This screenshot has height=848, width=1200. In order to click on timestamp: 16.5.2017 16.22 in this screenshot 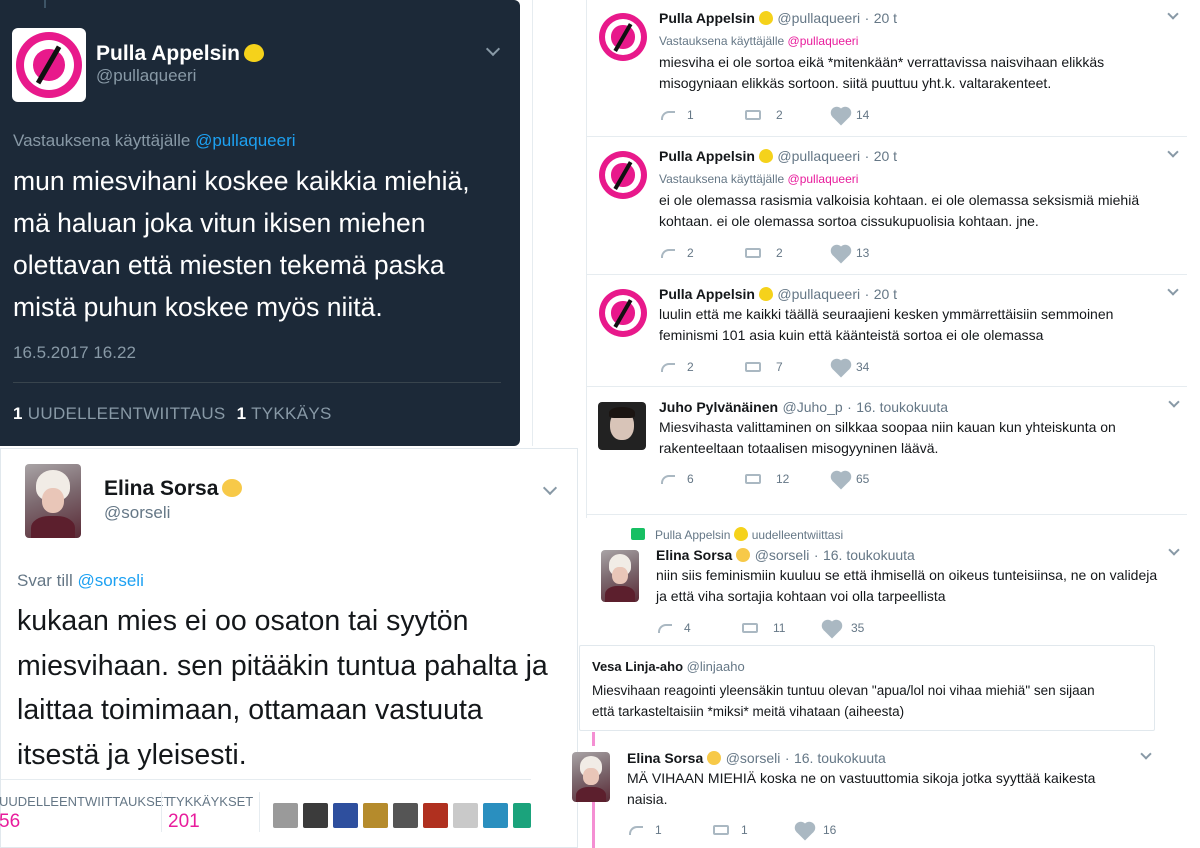, I will do `click(74, 353)`.